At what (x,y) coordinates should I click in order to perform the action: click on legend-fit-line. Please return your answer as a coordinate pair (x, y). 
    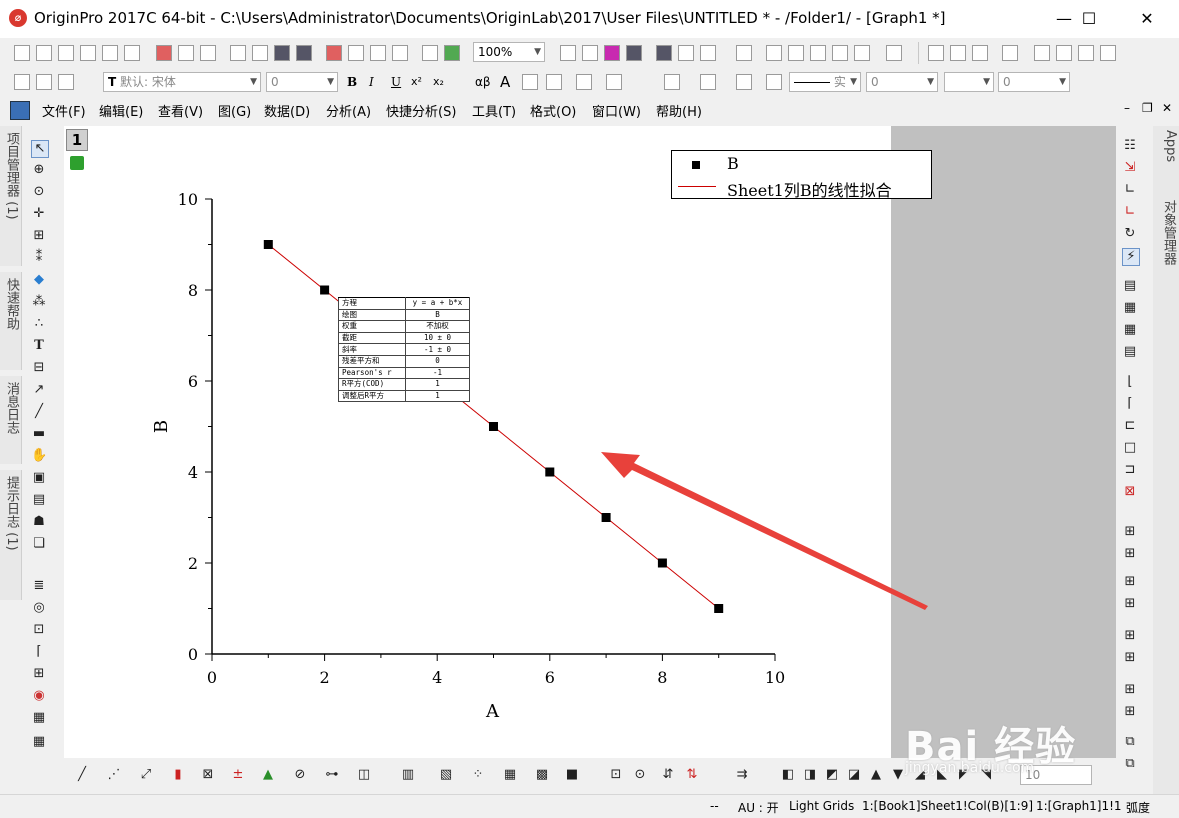
    Looking at the image, I should click on (697, 186).